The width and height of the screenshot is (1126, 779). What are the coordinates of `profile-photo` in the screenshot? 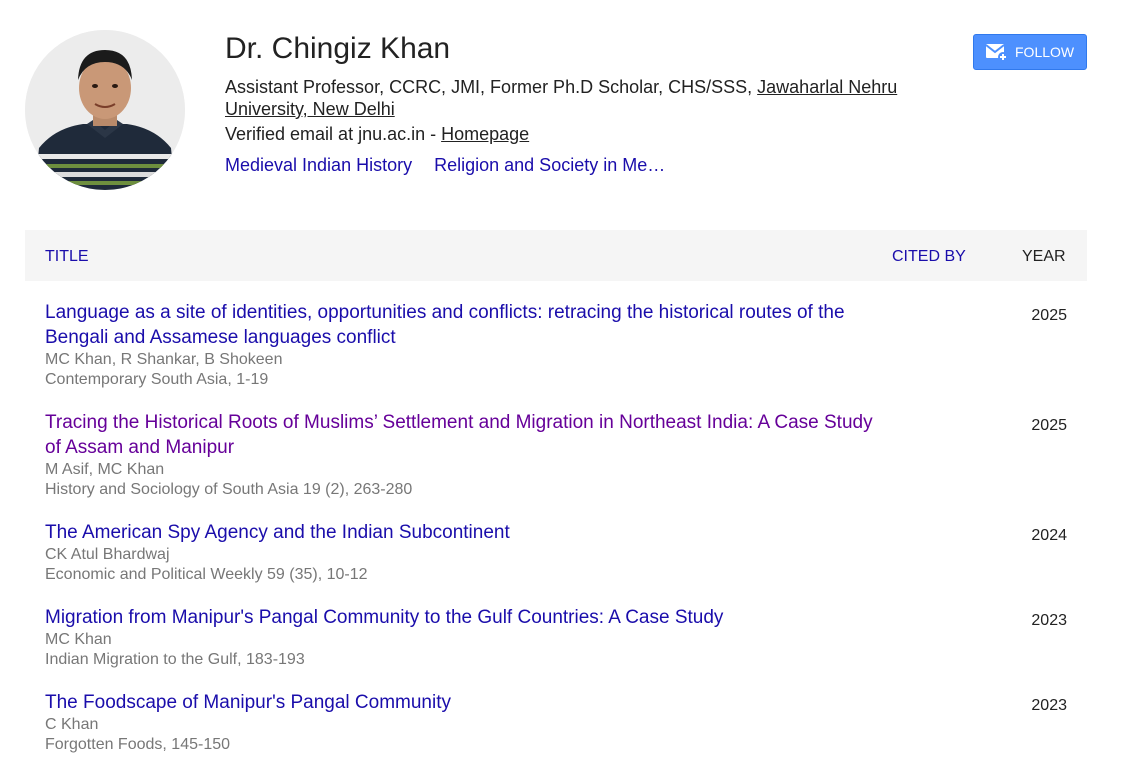 It's located at (105, 110).